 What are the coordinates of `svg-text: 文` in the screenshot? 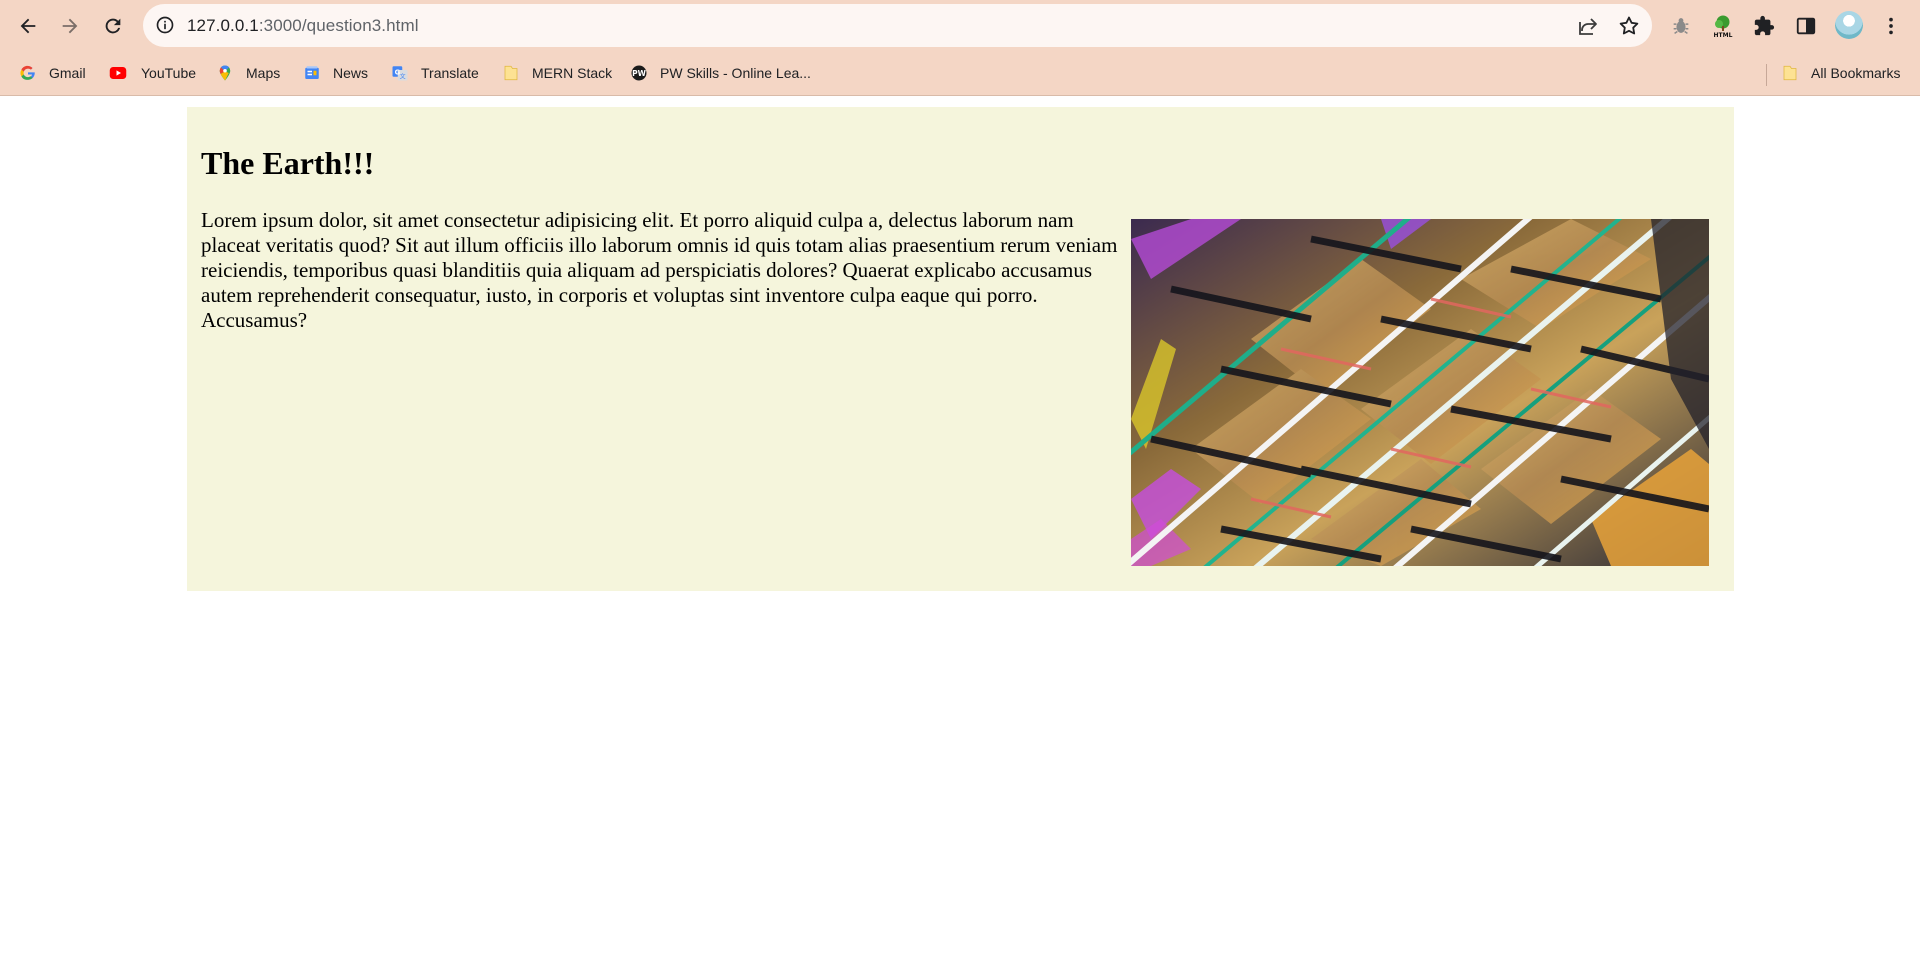 It's located at (403, 76).